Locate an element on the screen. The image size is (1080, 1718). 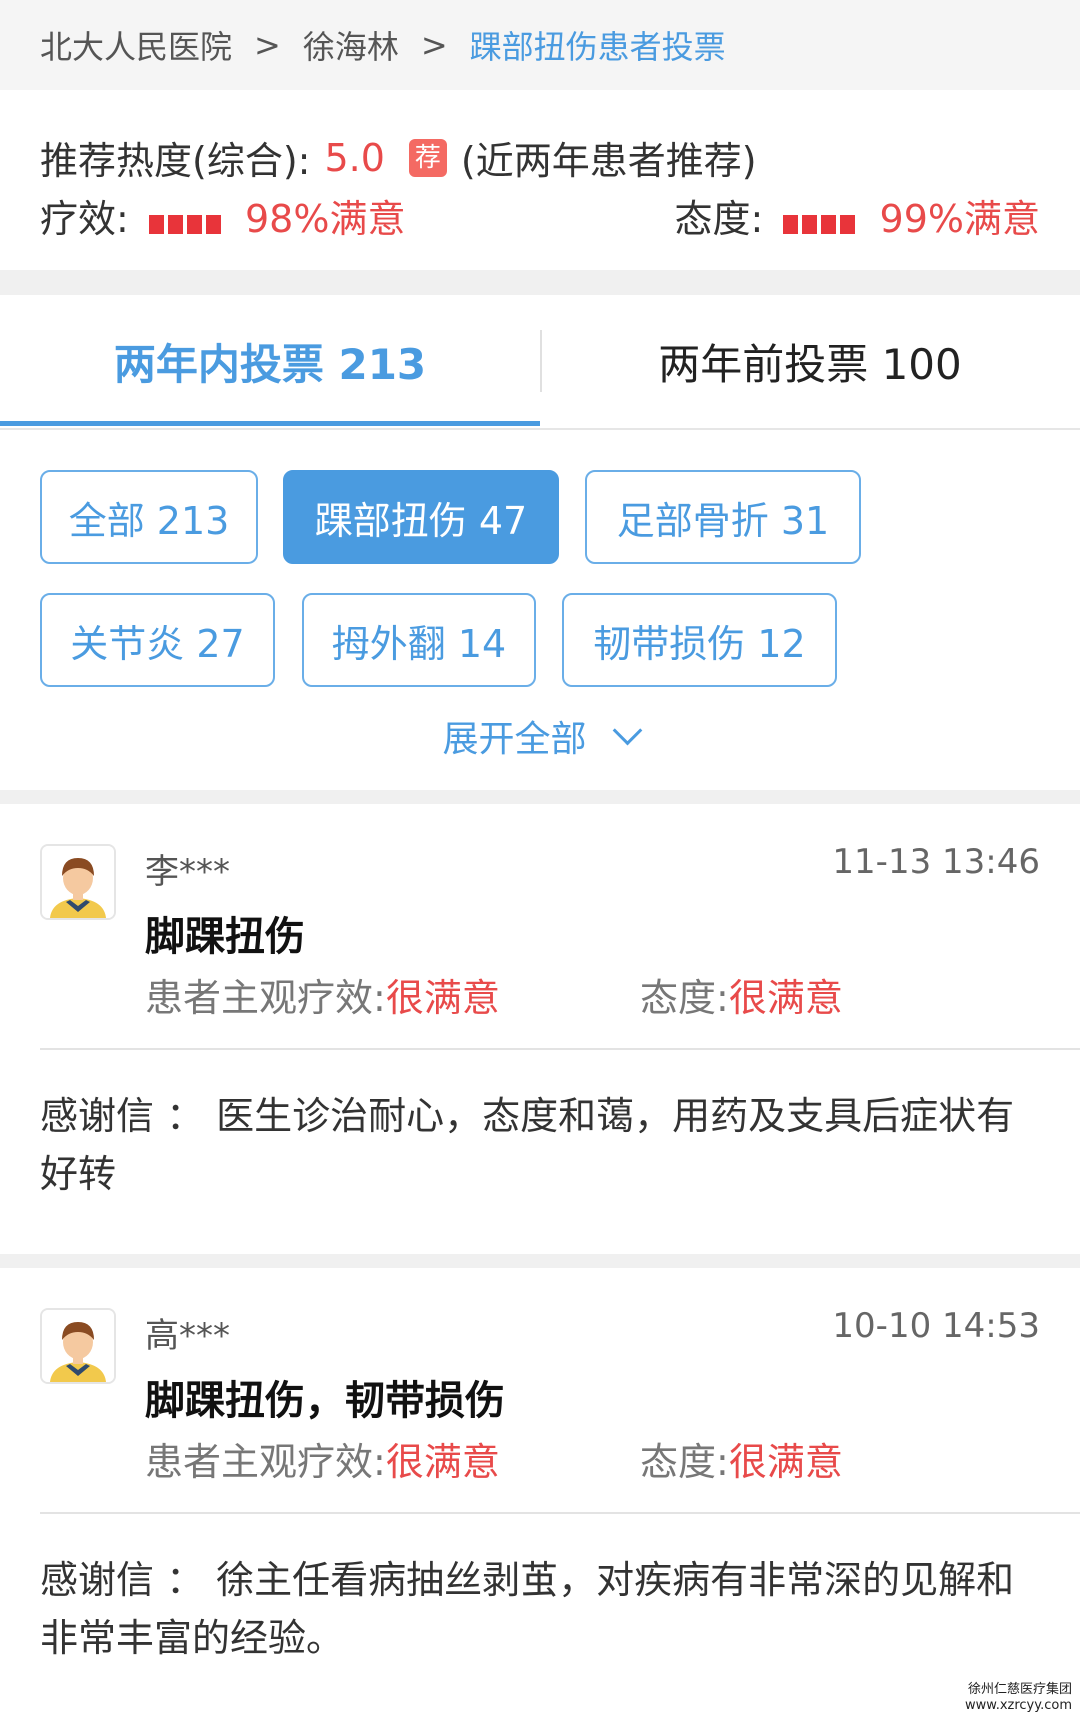
review-title: 脚踝扭伤，韧带损伤 is located at coordinates (325, 1401).